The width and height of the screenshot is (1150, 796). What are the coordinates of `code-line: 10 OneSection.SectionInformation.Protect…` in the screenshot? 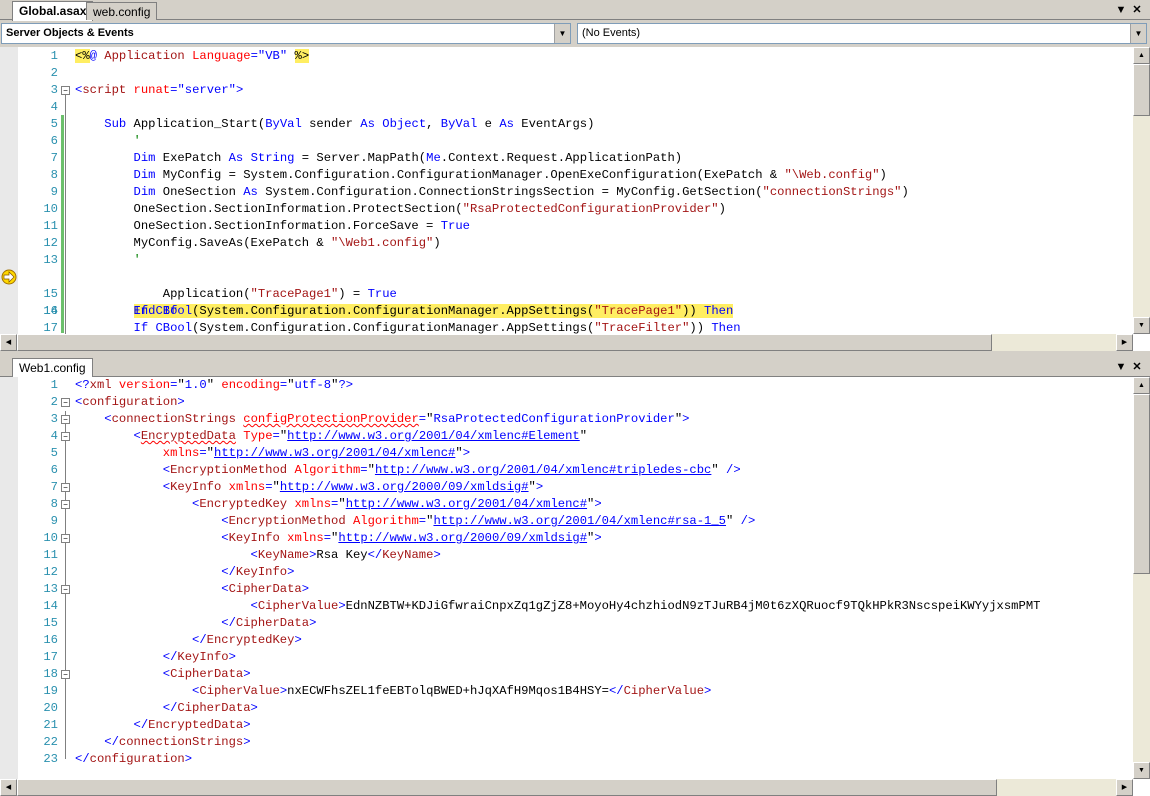 It's located at (566, 209).